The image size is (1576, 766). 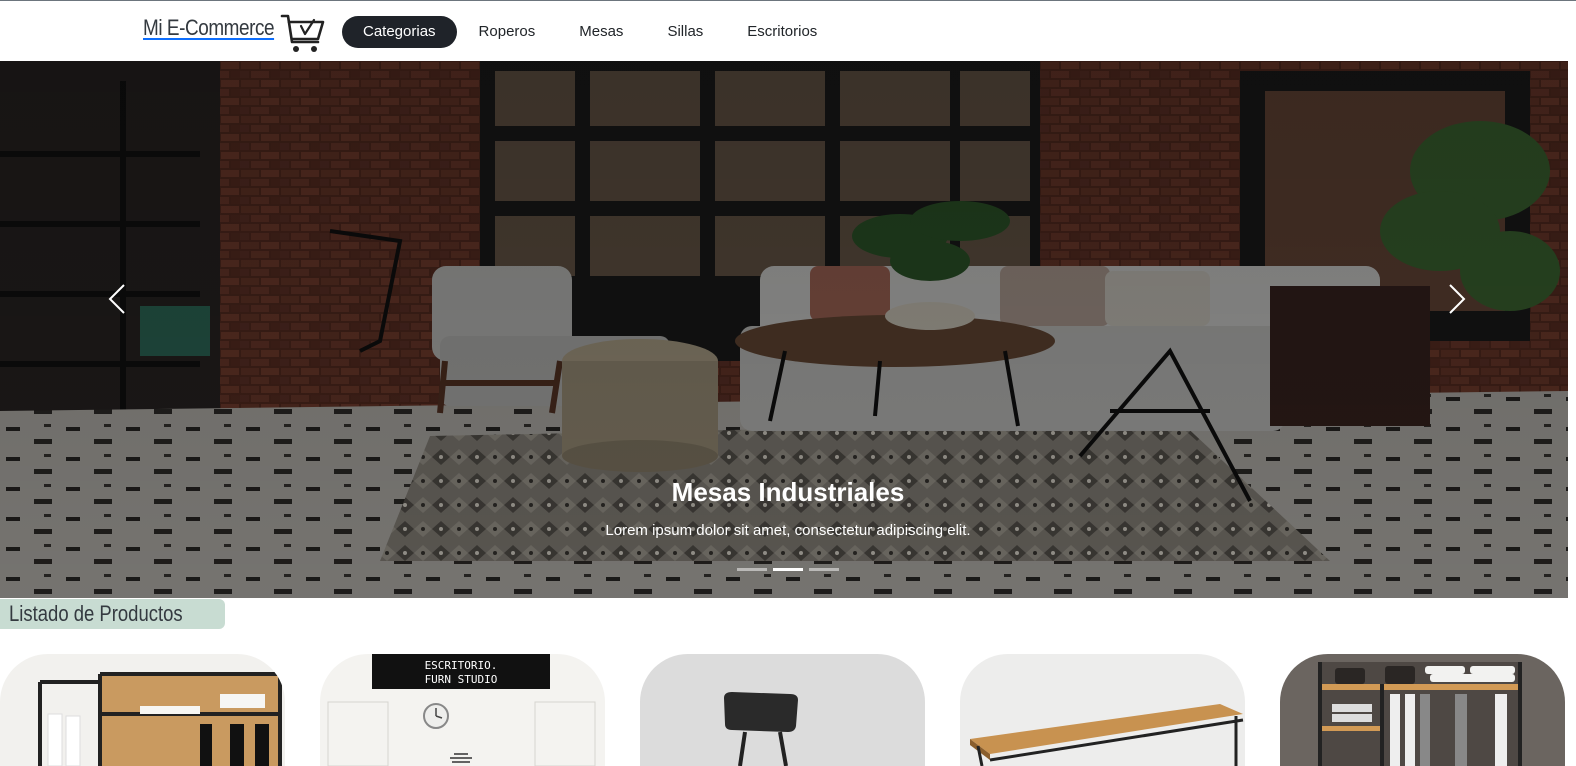 I want to click on slide-title: Mesas Industriales, so click(x=788, y=492).